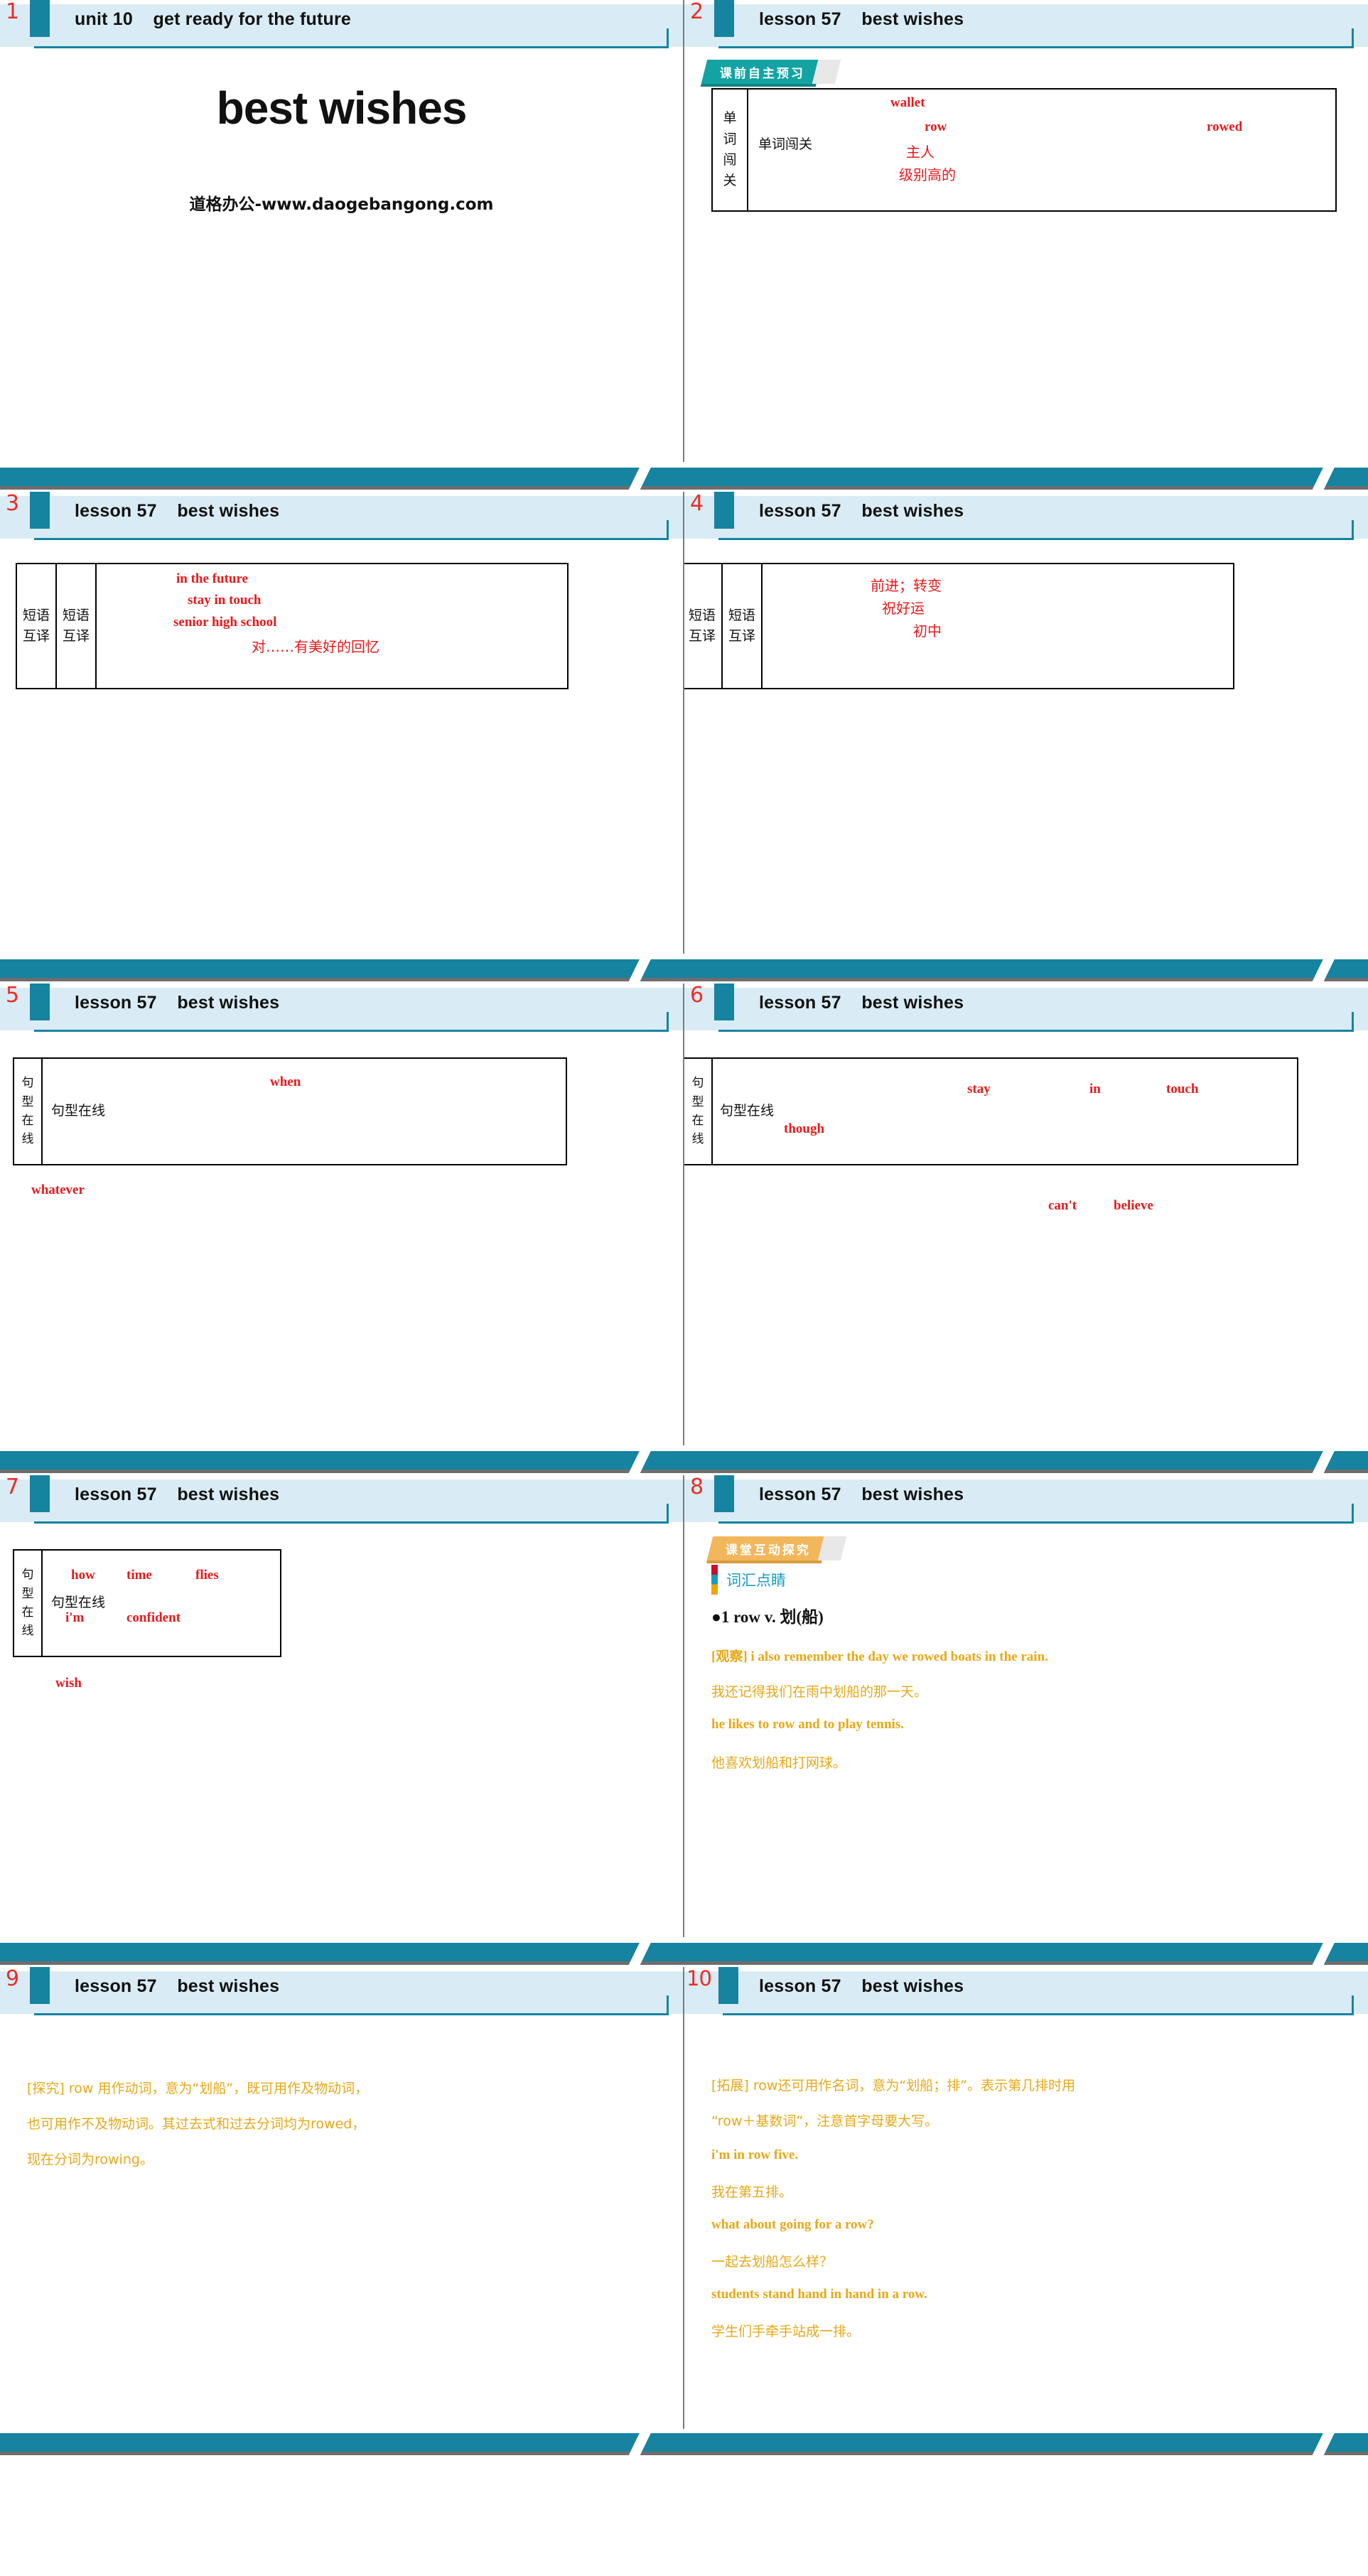 This screenshot has height=2576, width=1368. What do you see at coordinates (907, 103) in the screenshot?
I see `answer-wallet: wallet` at bounding box center [907, 103].